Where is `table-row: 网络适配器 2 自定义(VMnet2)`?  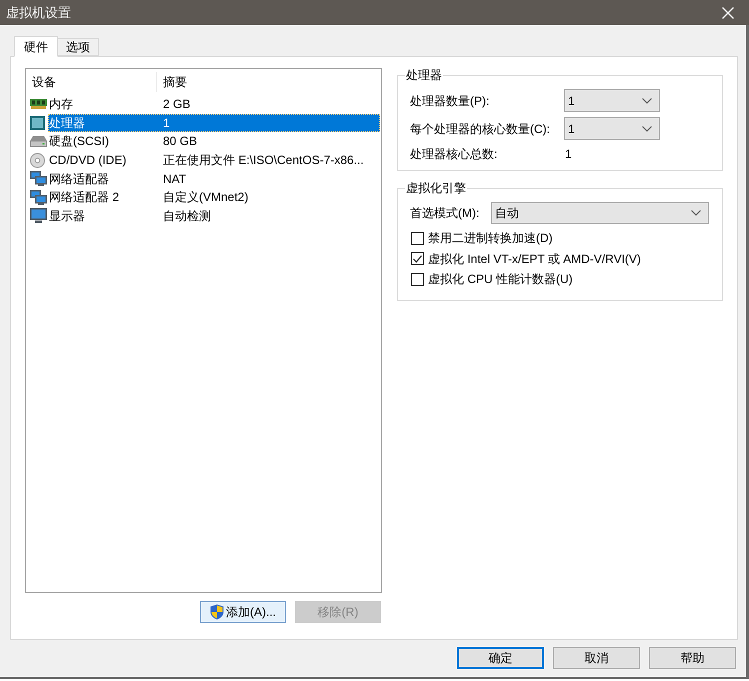
table-row: 网络适配器 2 自定义(VMnet2) is located at coordinates (214, 197).